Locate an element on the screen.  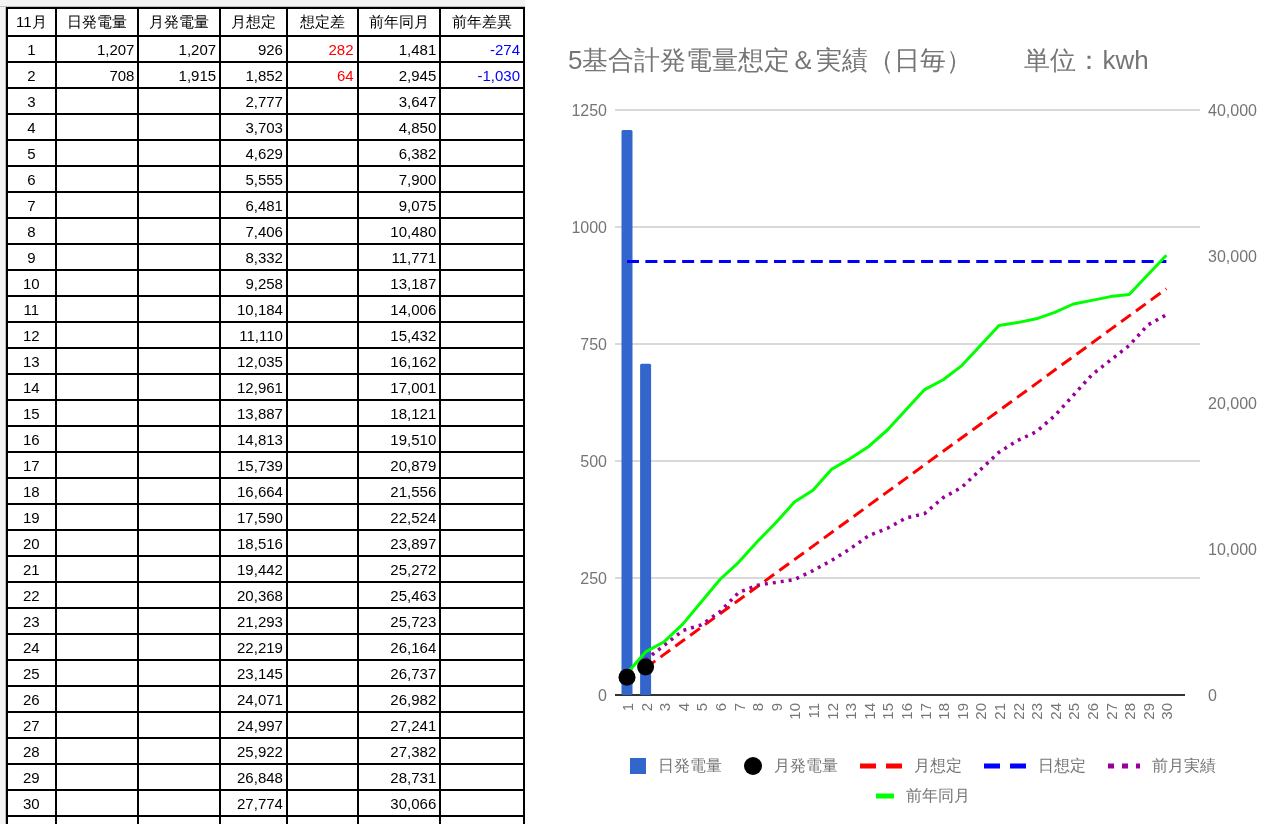
axis-label: 4 is located at coordinates (683, 707).